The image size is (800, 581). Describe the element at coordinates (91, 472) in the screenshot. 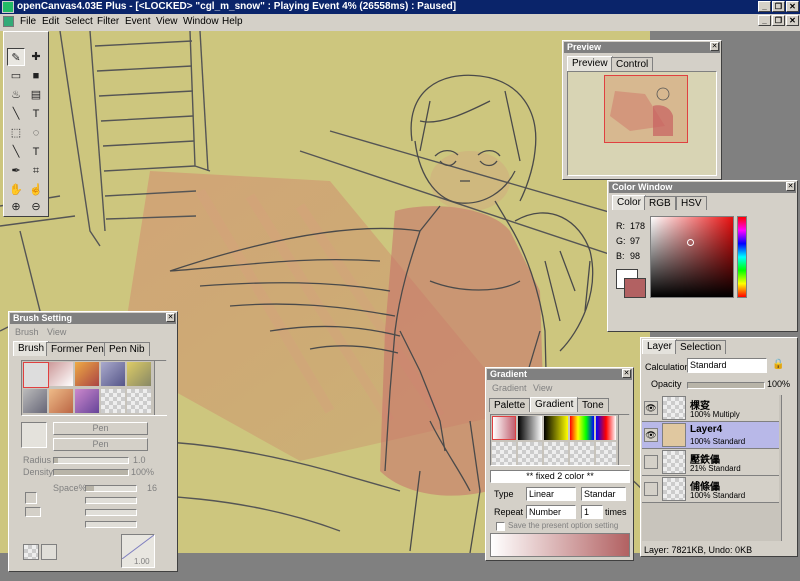

I see `density-slider` at that location.